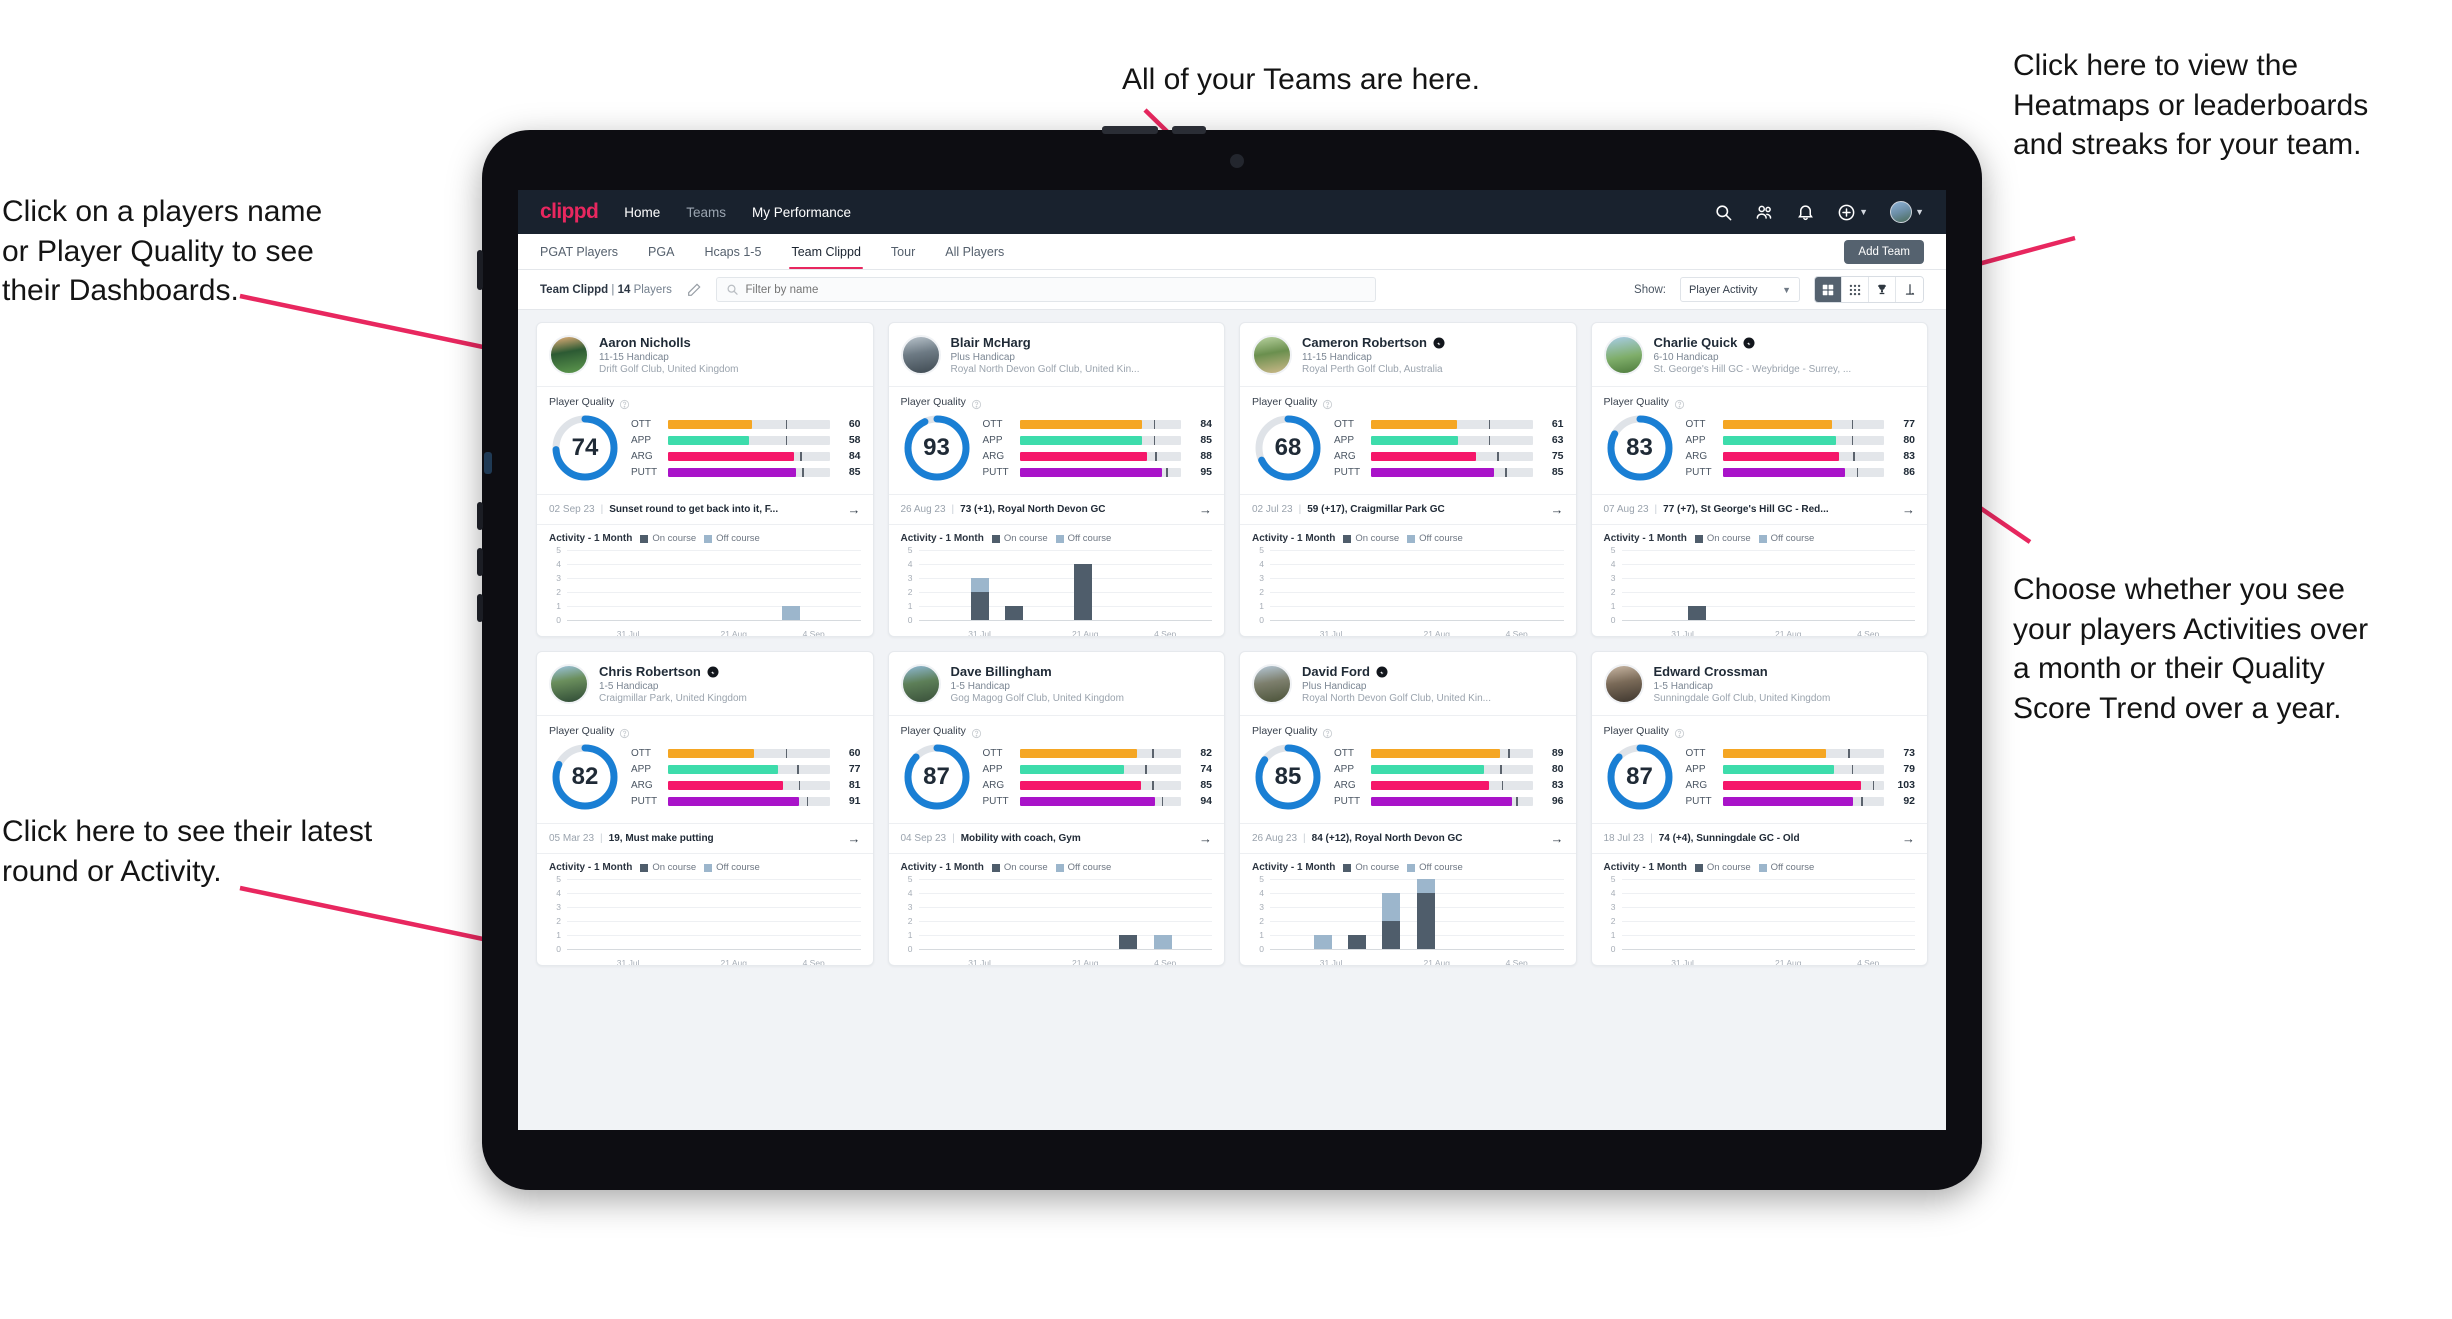  What do you see at coordinates (1408, 769) in the screenshot?
I see `player-quality-section: Player Quality 85 OTT 89 APP 80 ARG 83 PUTT 96` at bounding box center [1408, 769].